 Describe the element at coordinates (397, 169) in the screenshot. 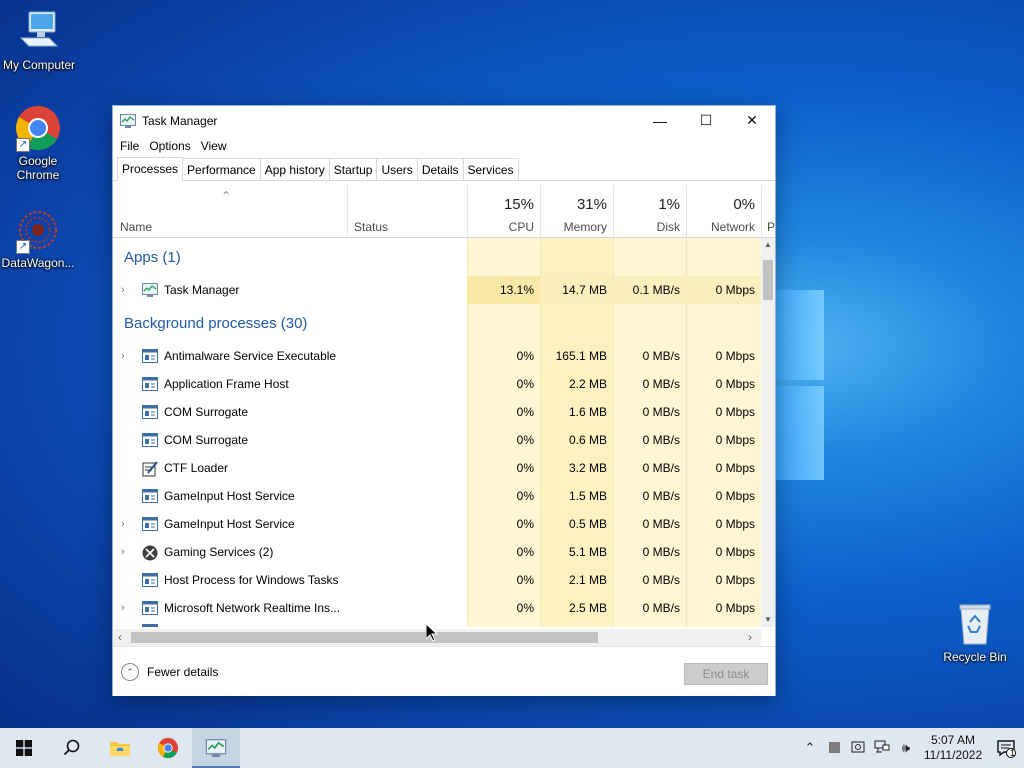

I see `tab-users: Users` at that location.